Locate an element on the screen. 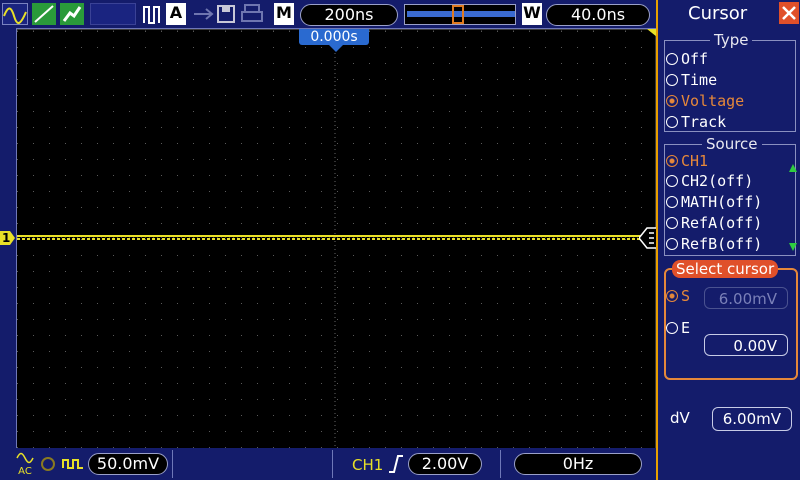 The width and height of the screenshot is (800, 480). type-group-label: Type is located at coordinates (731, 40).